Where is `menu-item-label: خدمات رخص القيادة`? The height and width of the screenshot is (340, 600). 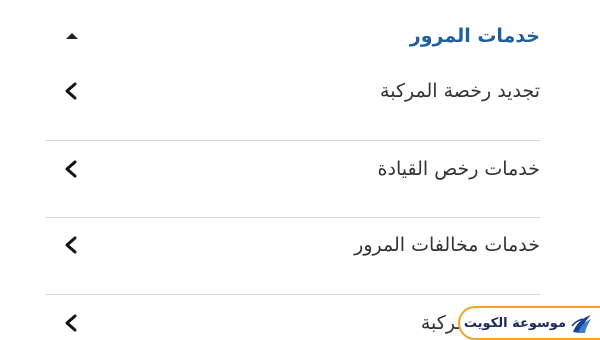 menu-item-label: خدمات رخص القيادة is located at coordinates (458, 169).